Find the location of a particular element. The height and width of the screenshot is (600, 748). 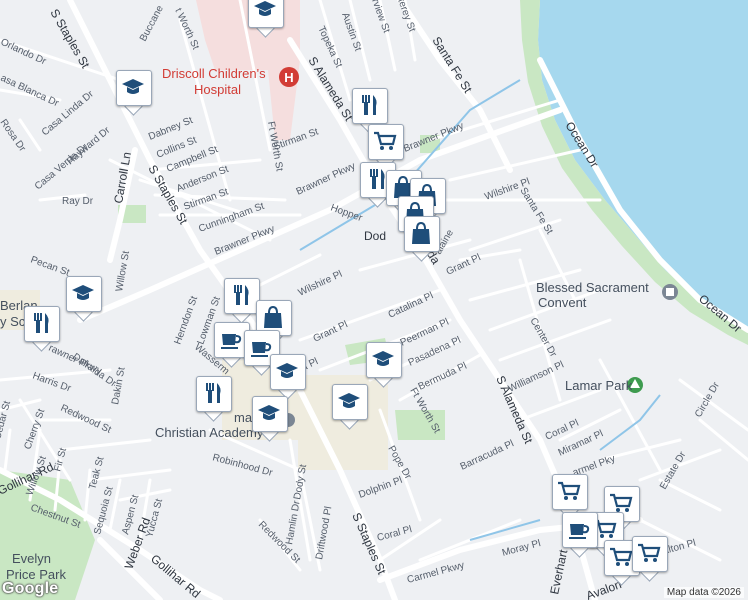

cafe-pin is located at coordinates (580, 535).